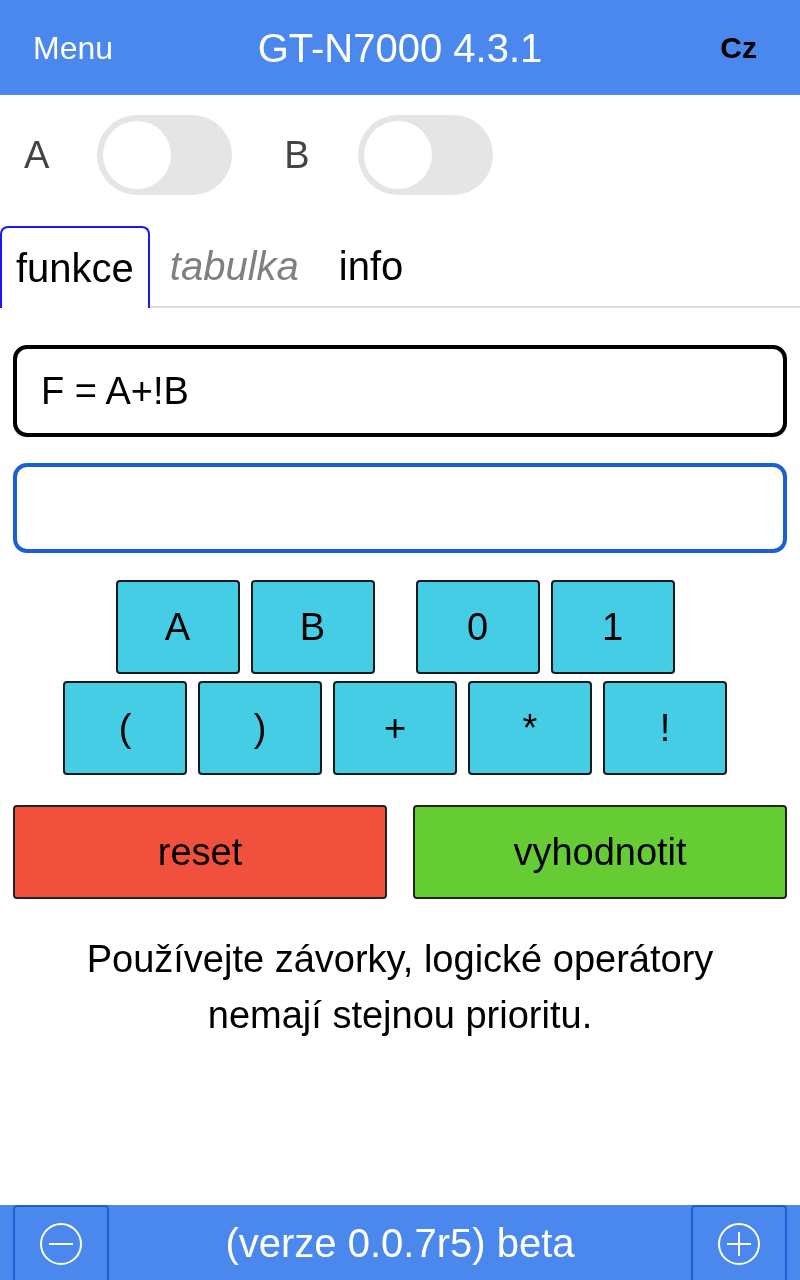 Image resolution: width=800 pixels, height=1280 pixels. I want to click on text-field: F = A+!B, so click(400, 391).